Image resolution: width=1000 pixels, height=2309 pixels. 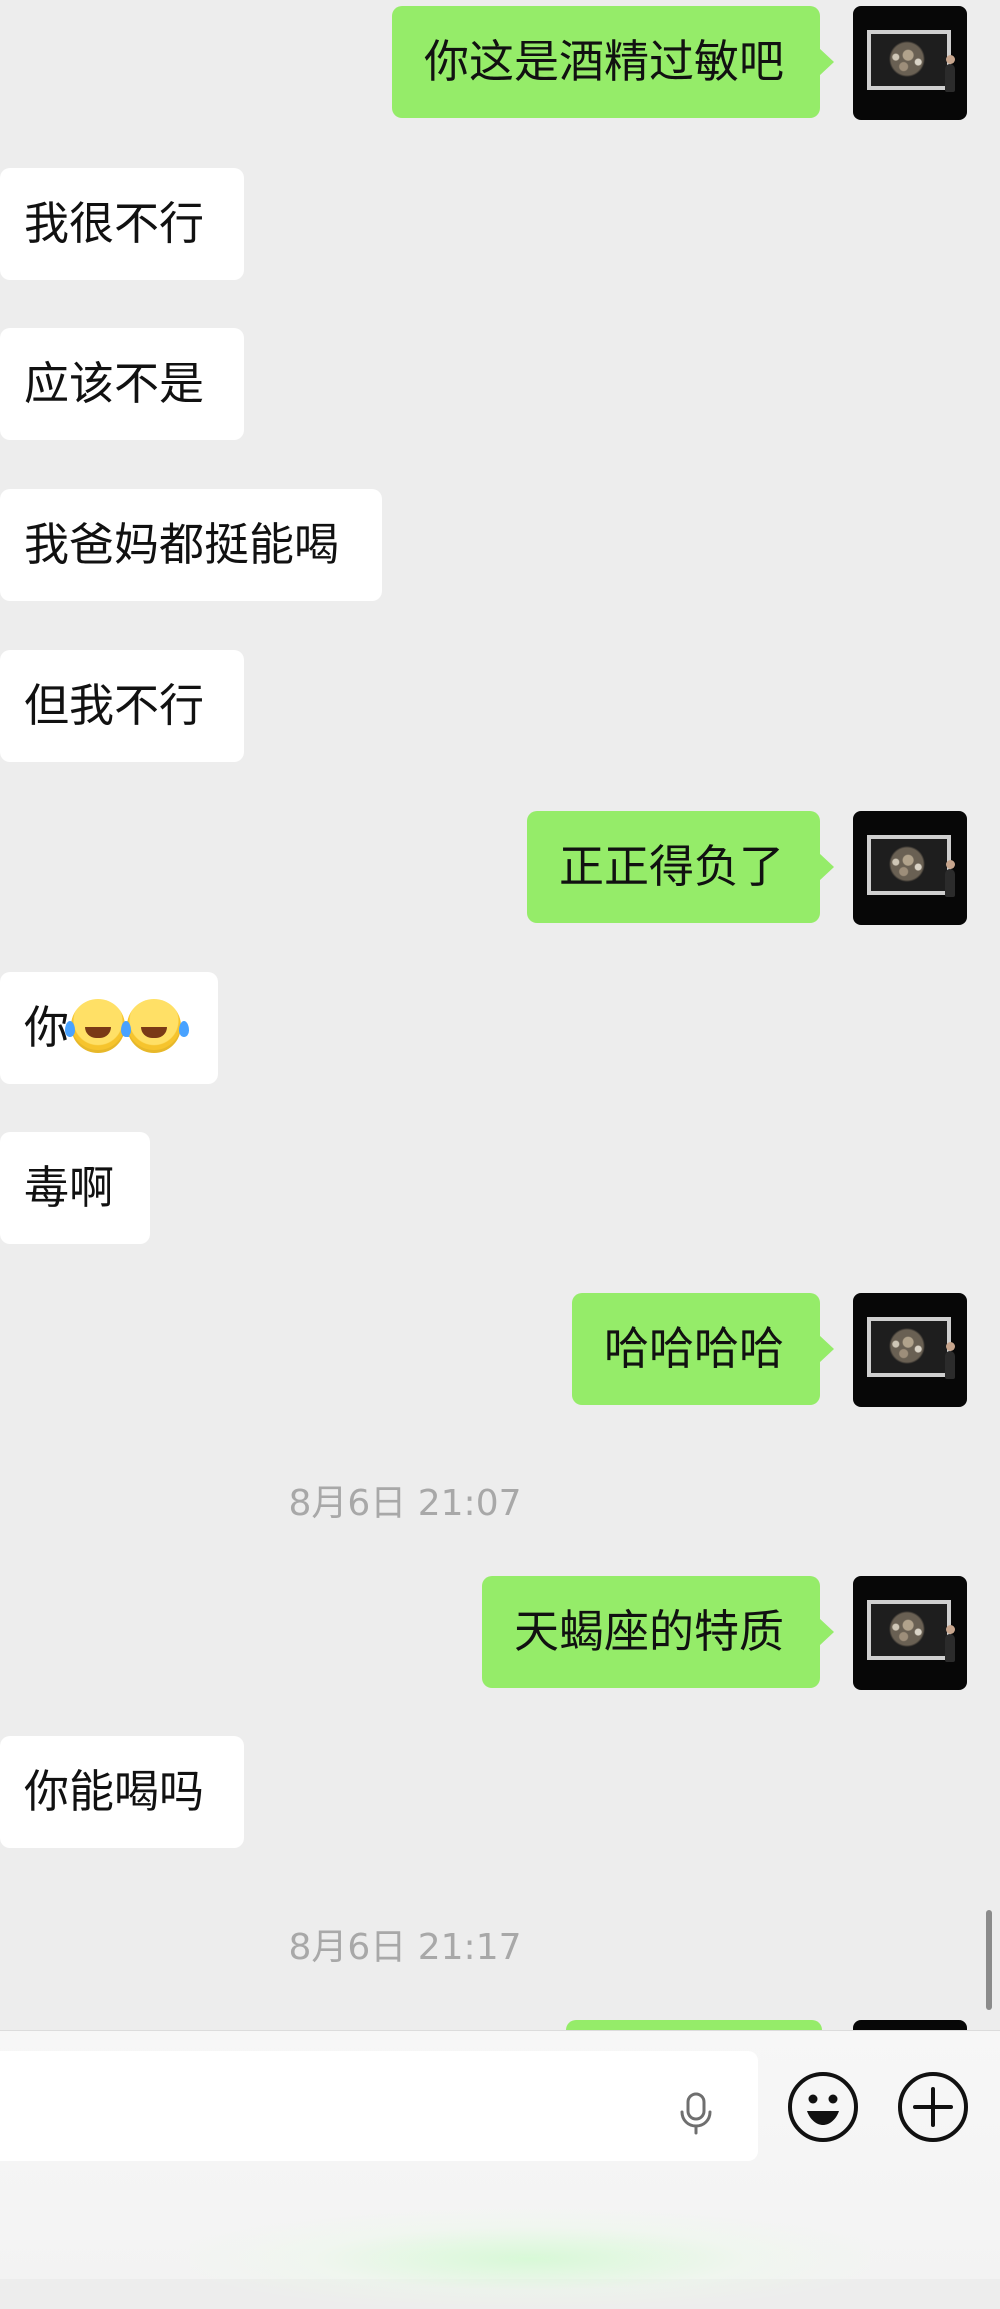 What do you see at coordinates (823, 2107) in the screenshot?
I see `smiley-icon` at bounding box center [823, 2107].